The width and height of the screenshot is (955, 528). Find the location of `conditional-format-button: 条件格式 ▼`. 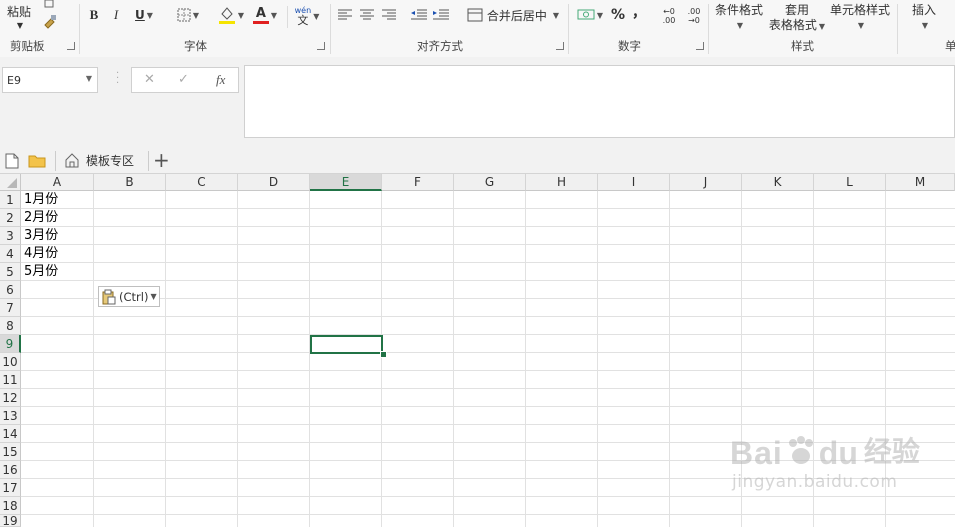

conditional-format-button: 条件格式 ▼ is located at coordinates (739, 18).